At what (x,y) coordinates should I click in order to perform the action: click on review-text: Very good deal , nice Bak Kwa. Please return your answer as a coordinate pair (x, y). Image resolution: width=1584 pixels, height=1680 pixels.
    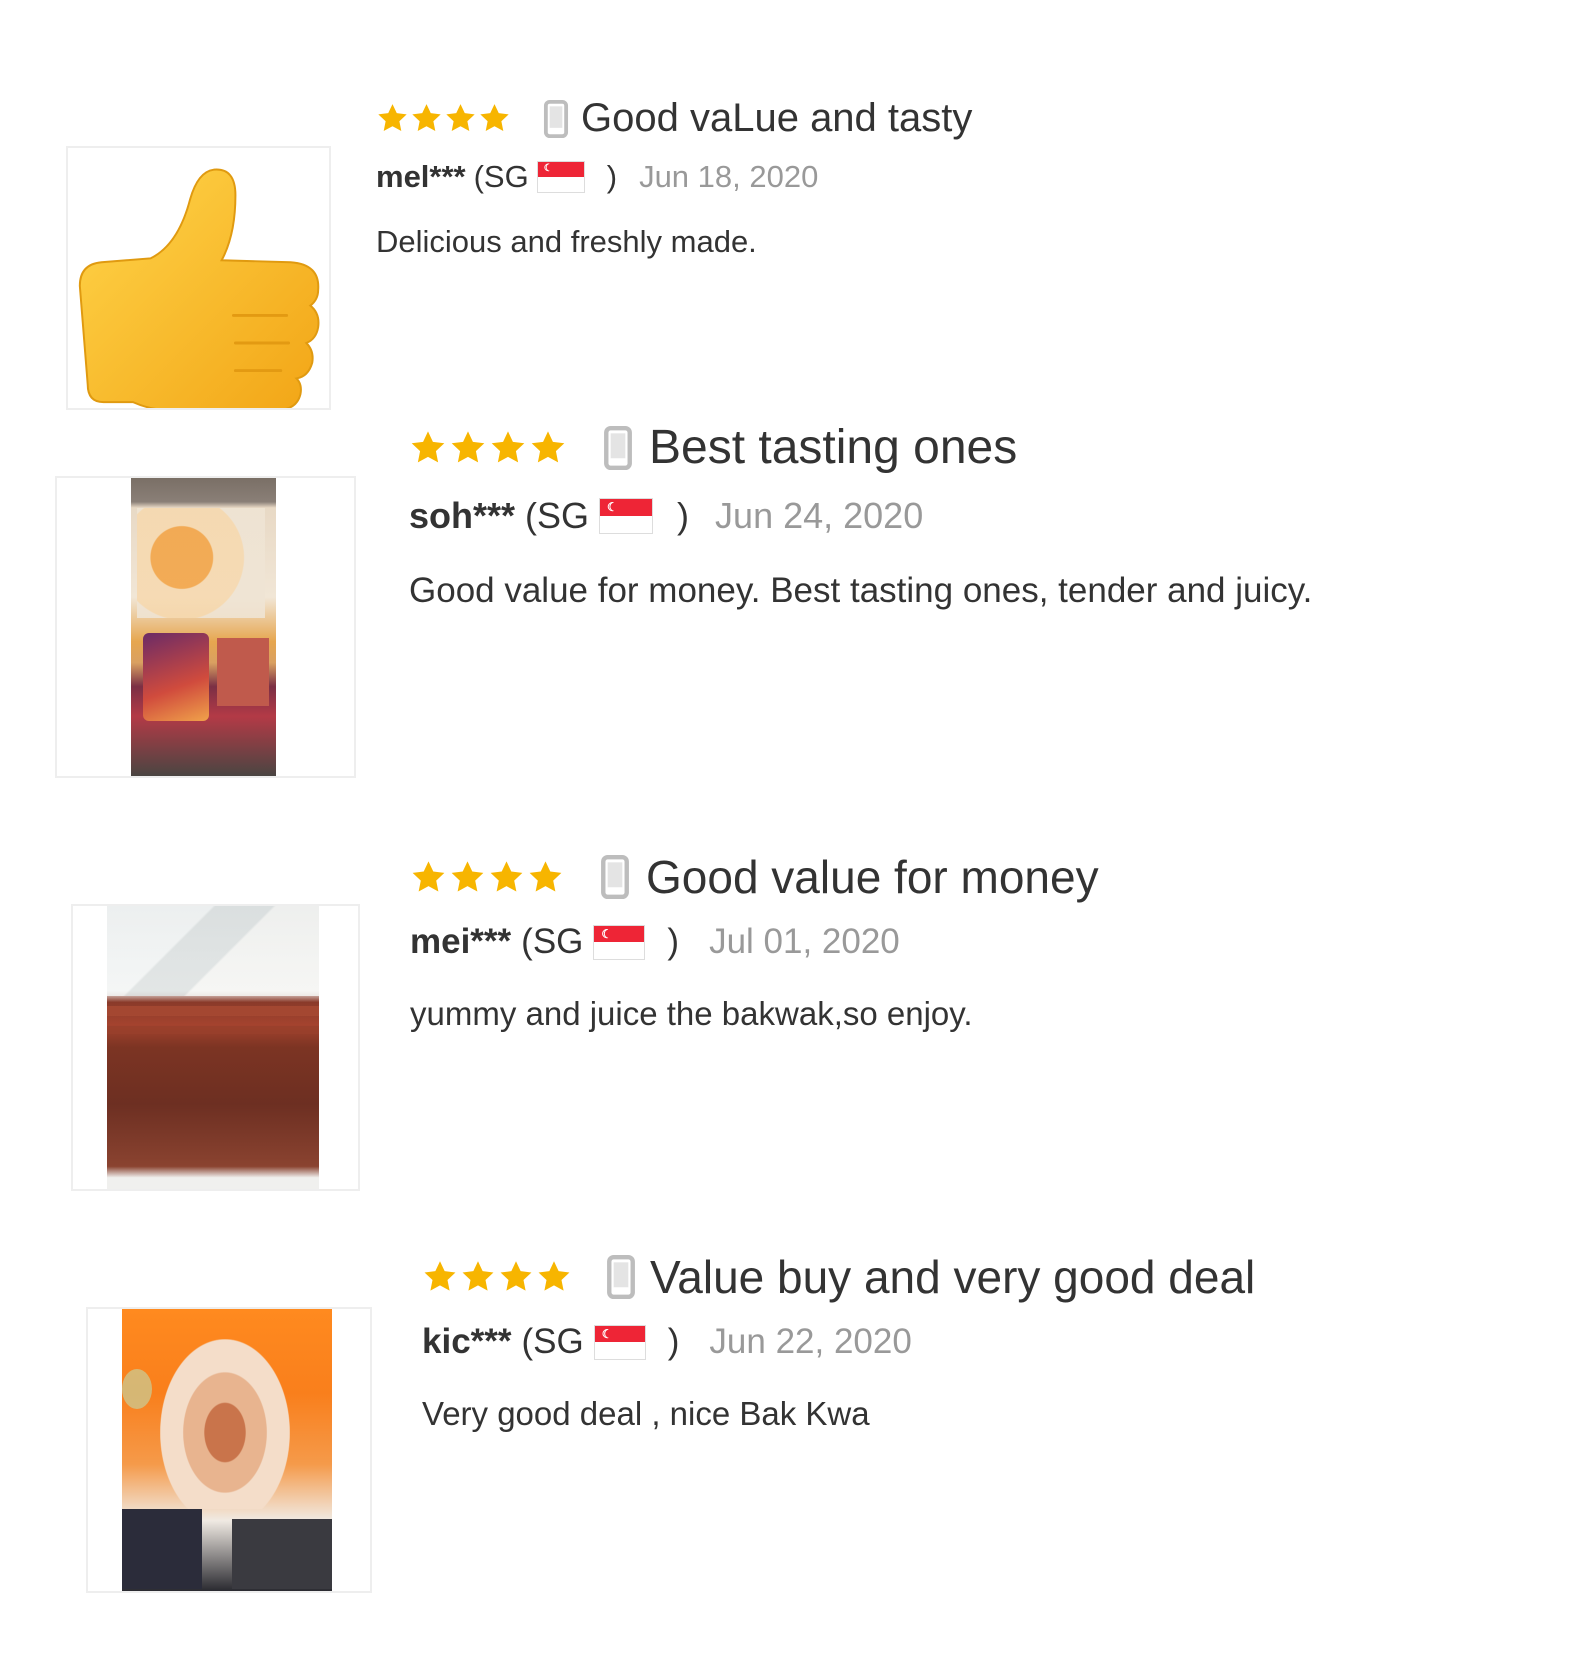
    Looking at the image, I should click on (646, 1413).